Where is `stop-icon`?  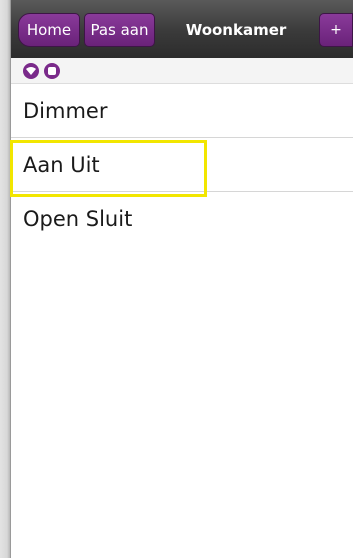
stop-icon is located at coordinates (52, 71).